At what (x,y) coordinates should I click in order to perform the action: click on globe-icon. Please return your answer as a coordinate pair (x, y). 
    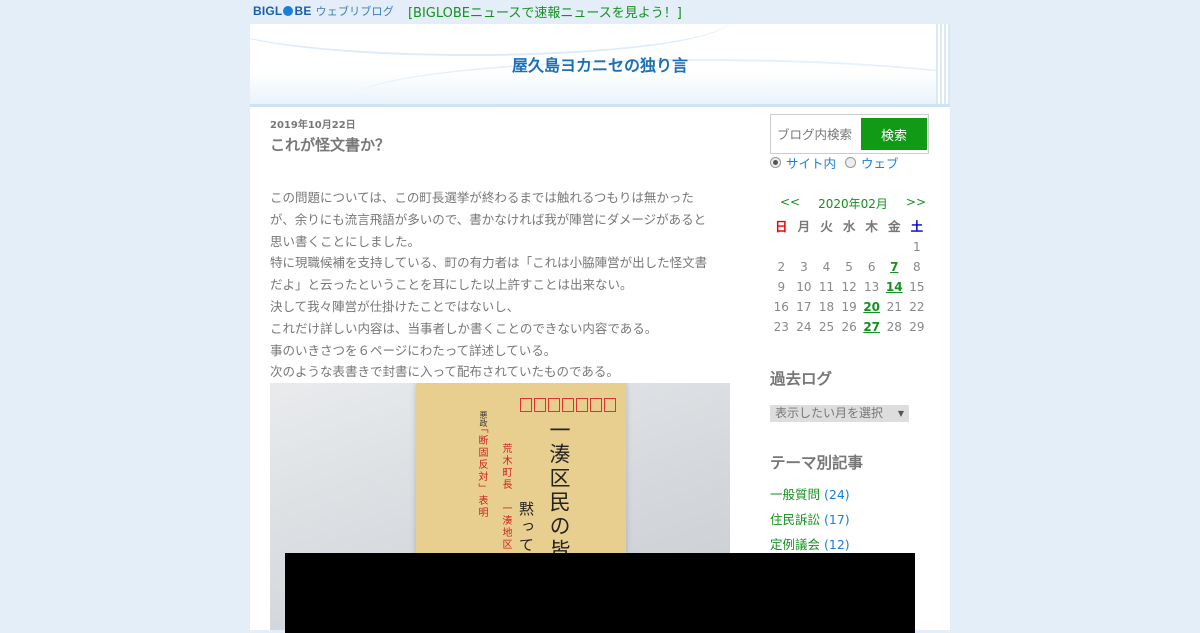
    Looking at the image, I should click on (288, 11).